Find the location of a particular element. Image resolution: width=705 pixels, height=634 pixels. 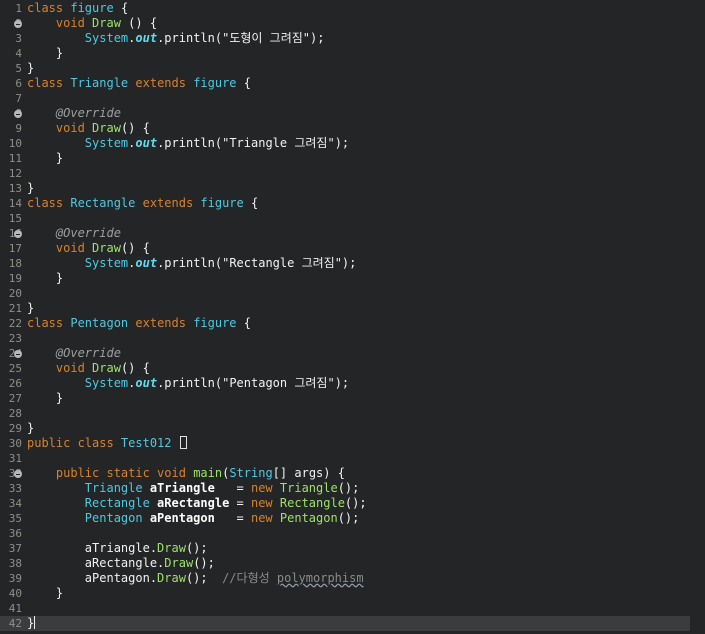

code-token: System is located at coordinates (106, 38).